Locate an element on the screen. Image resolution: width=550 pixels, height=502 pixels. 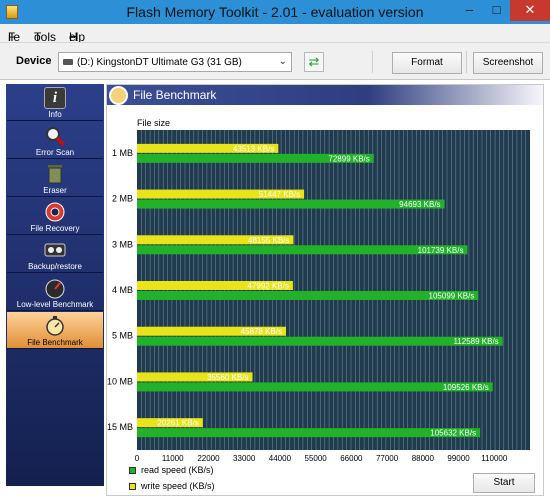
panel-header: File Benchmark is located at coordinates (325, 95).